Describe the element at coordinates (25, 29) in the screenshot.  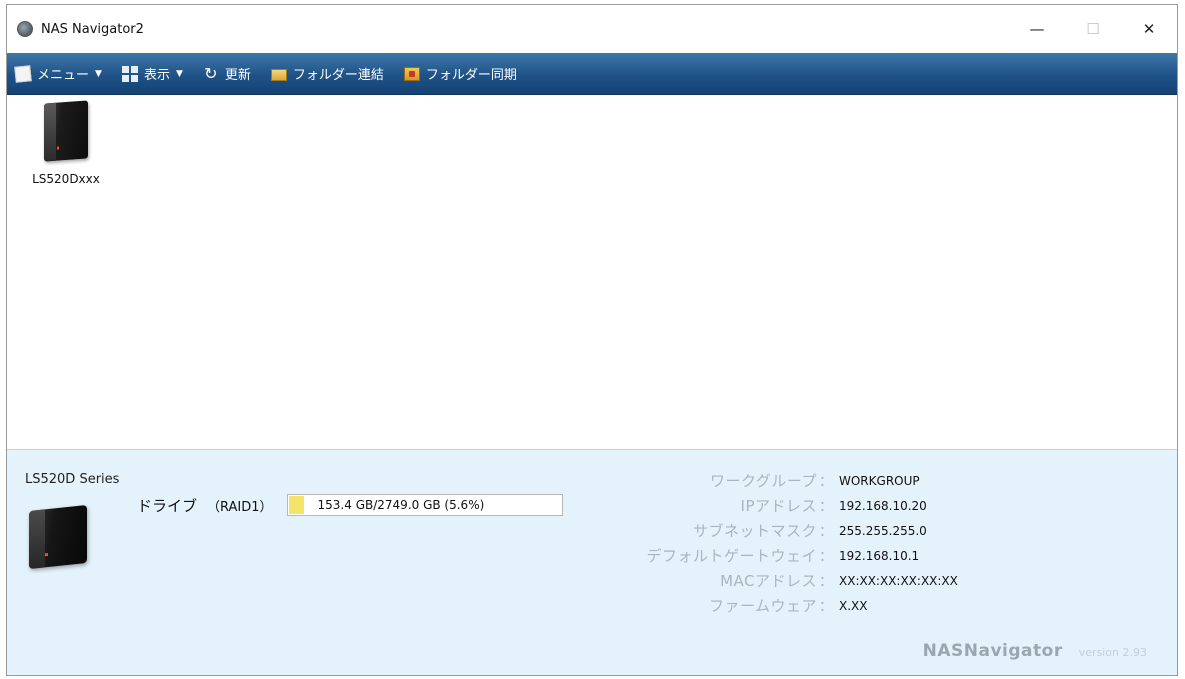
I see `app-logo-icon` at that location.